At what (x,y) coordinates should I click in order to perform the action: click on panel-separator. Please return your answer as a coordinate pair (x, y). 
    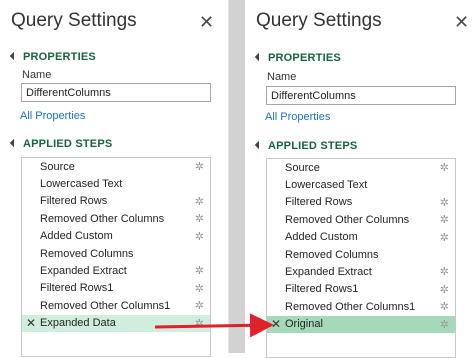
    Looking at the image, I should click on (237, 176).